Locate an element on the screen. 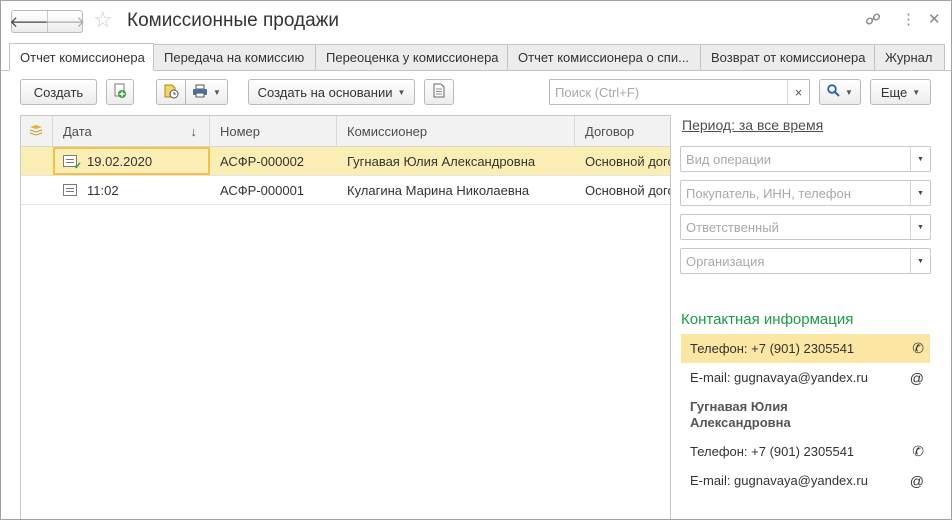 Image resolution: width=952 pixels, height=520 pixels. create-based-on-label: Создать на основании is located at coordinates (325, 92).